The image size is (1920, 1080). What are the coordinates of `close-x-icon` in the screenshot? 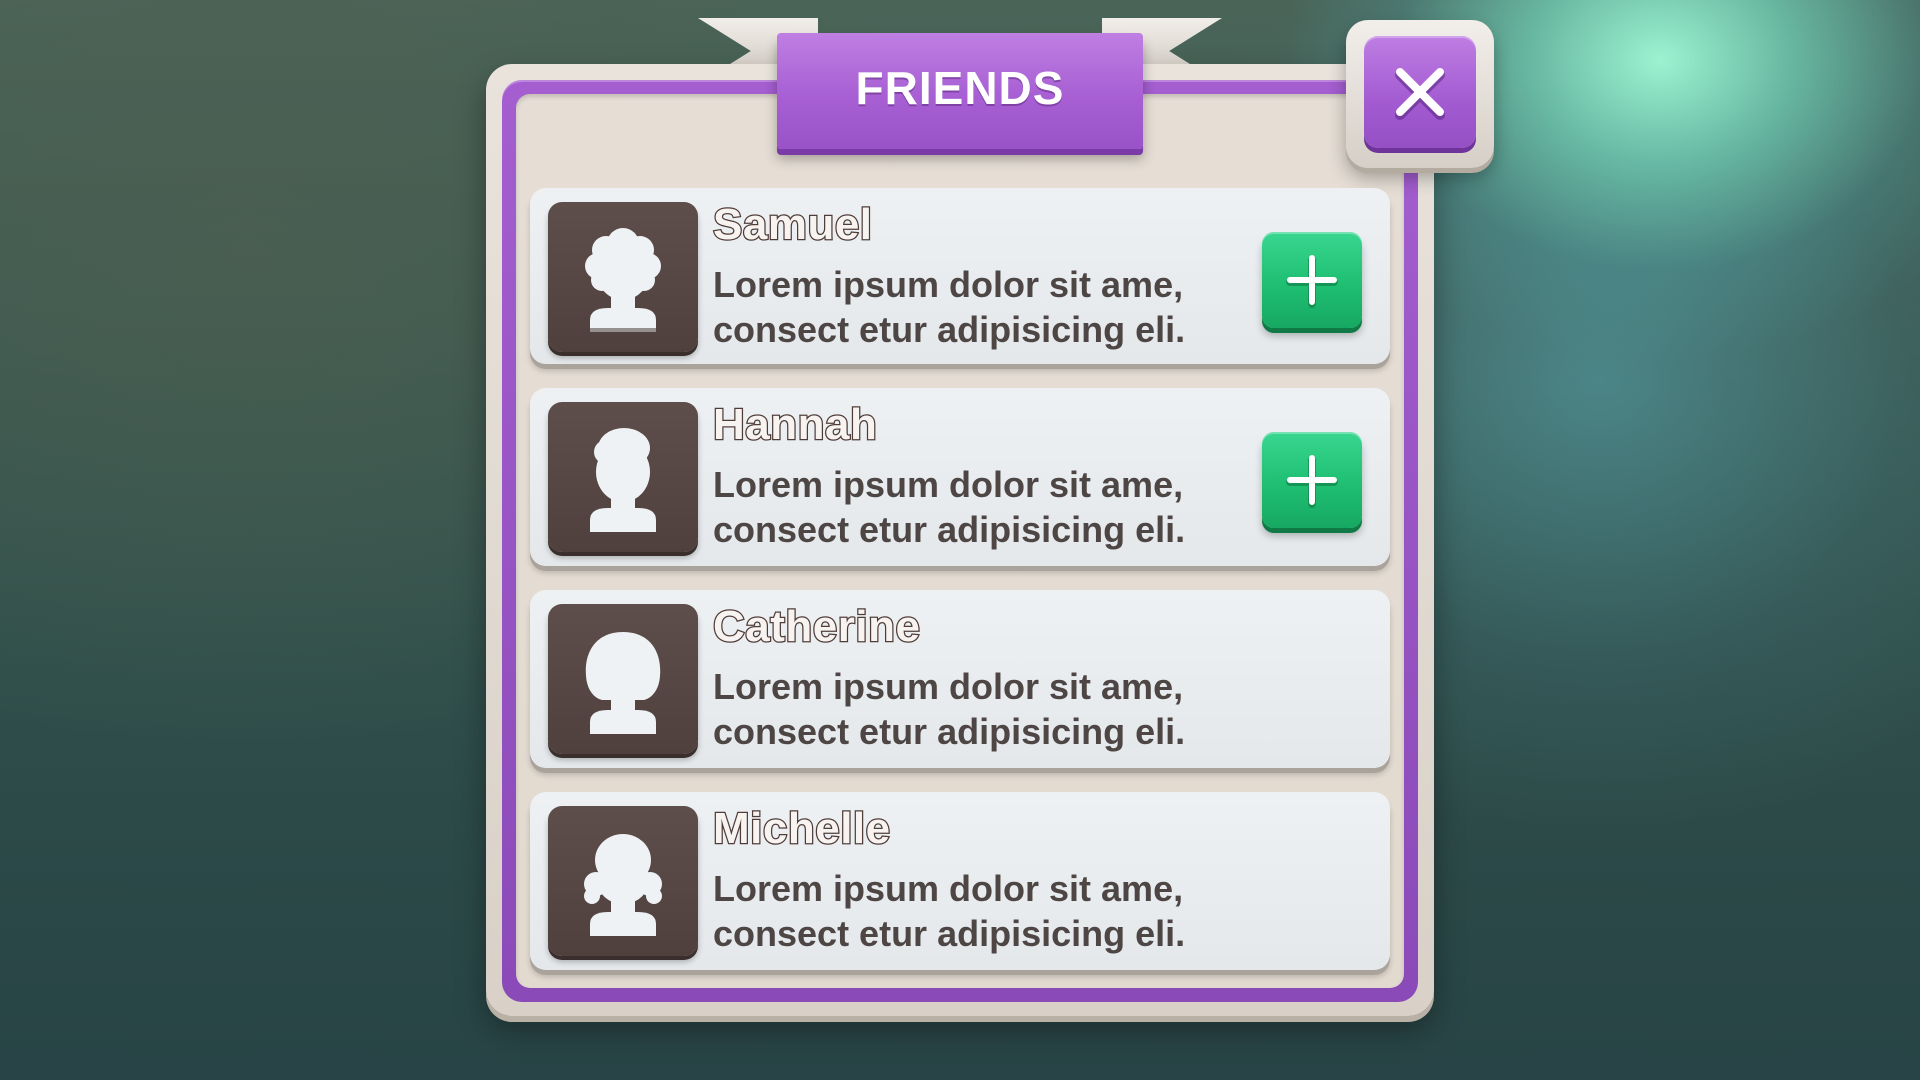 It's located at (1420, 94).